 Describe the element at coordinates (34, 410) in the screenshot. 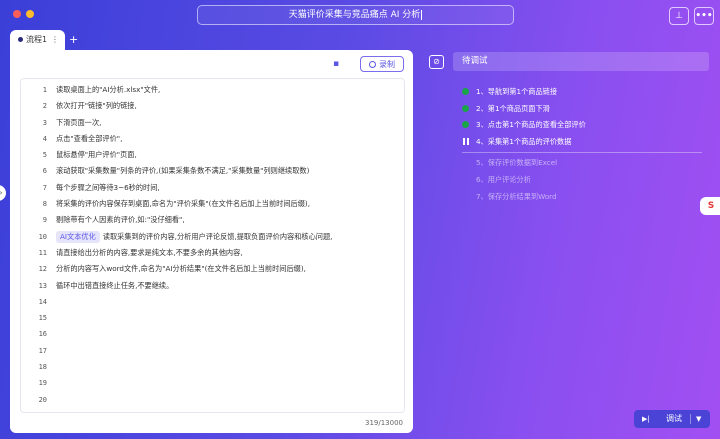

I see `line-number: 21` at that location.